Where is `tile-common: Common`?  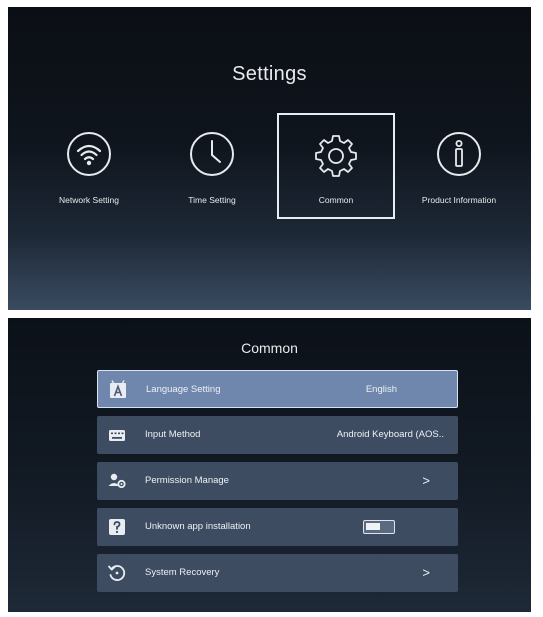
tile-common: Common is located at coordinates (336, 166).